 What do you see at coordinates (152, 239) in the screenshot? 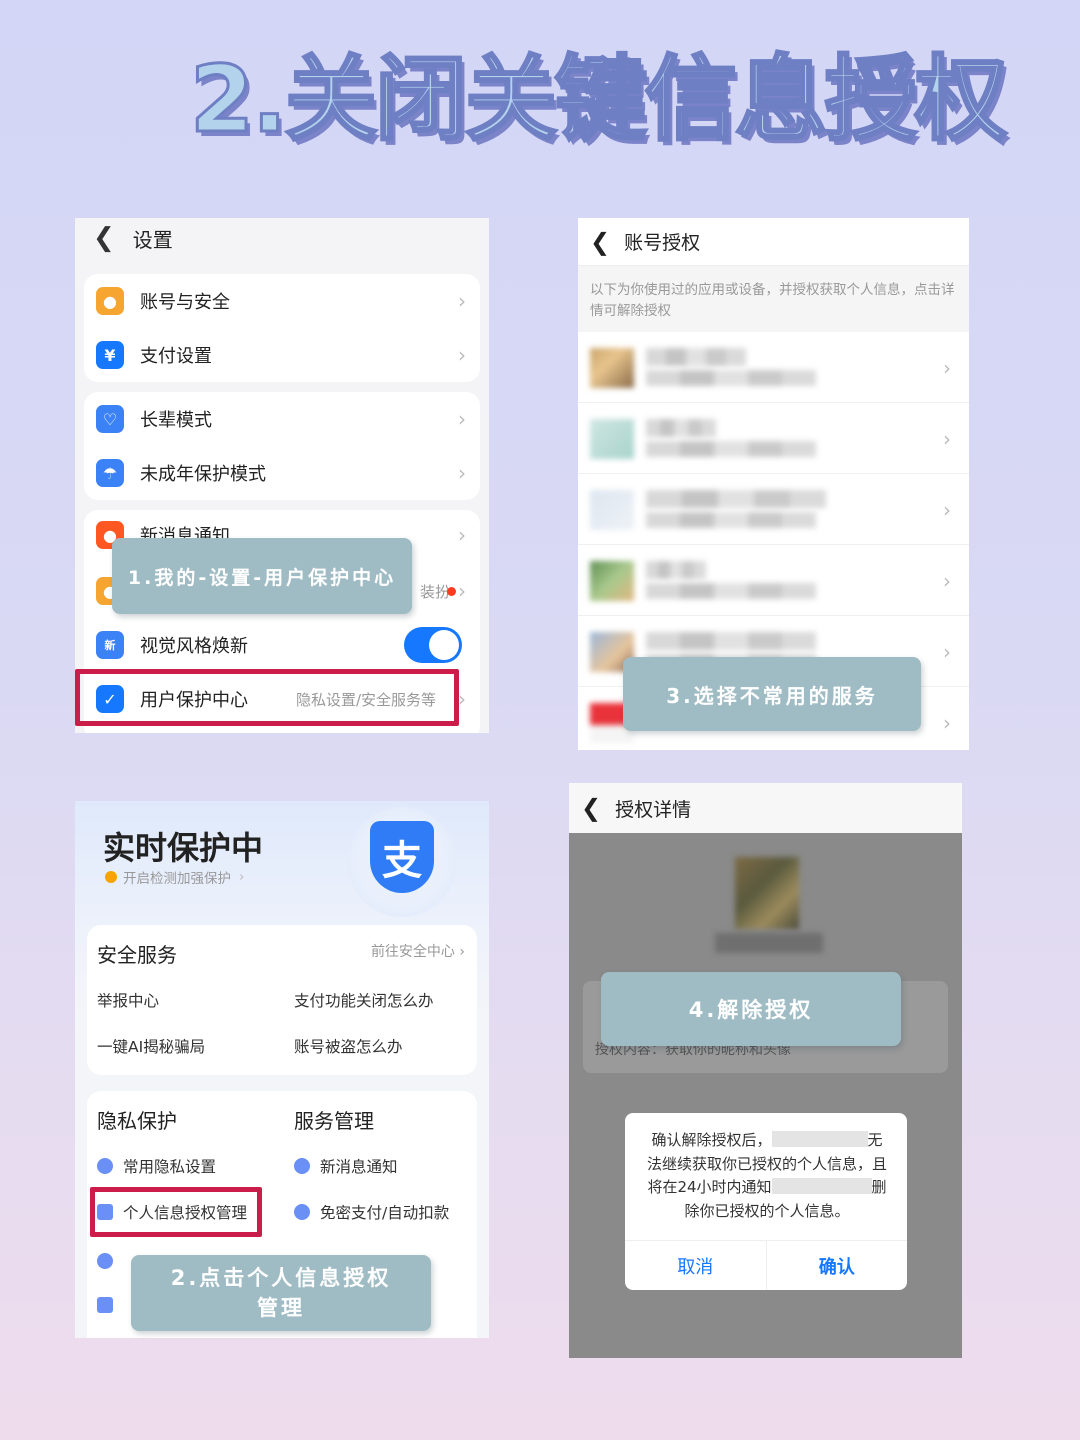
I see `settings-title: 设置` at bounding box center [152, 239].